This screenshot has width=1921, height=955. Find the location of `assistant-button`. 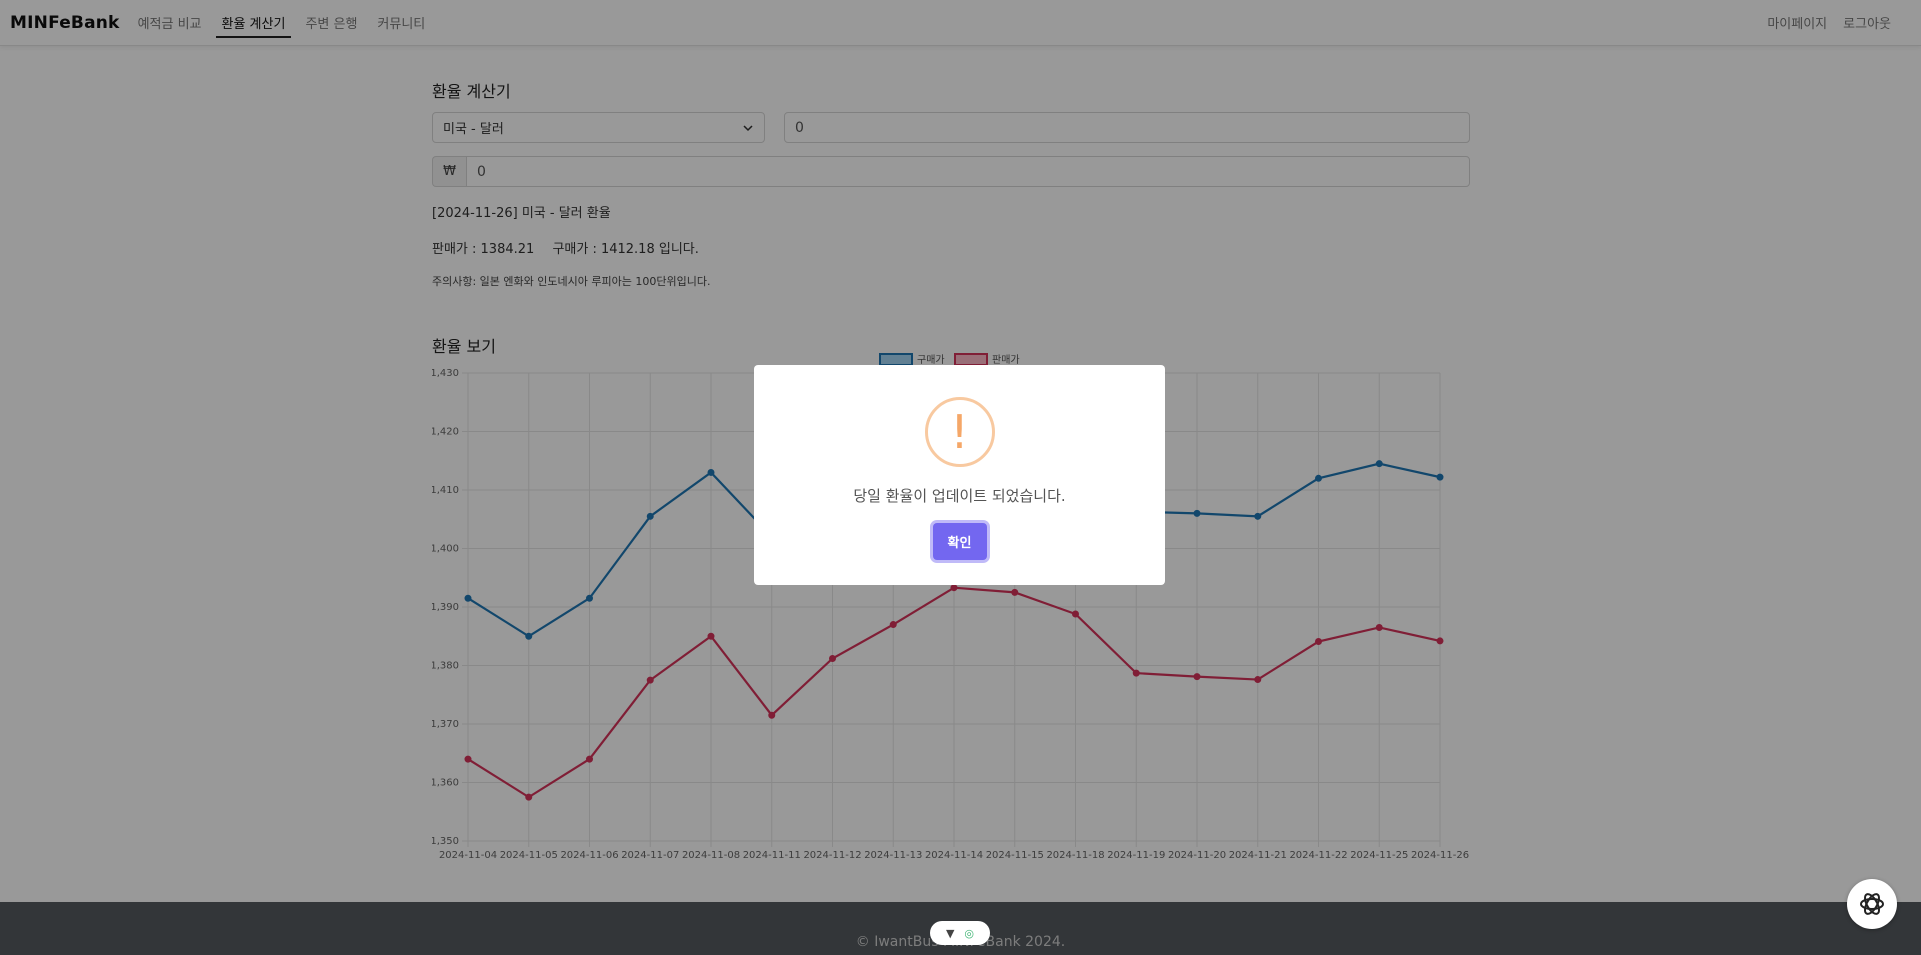

assistant-button is located at coordinates (1872, 904).